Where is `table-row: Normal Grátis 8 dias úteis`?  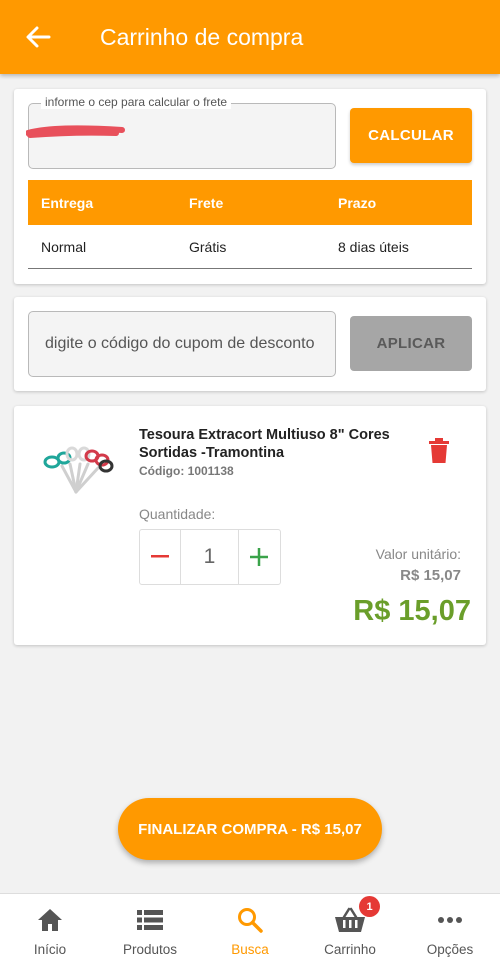
table-row: Normal Grátis 8 dias úteis is located at coordinates (250, 247).